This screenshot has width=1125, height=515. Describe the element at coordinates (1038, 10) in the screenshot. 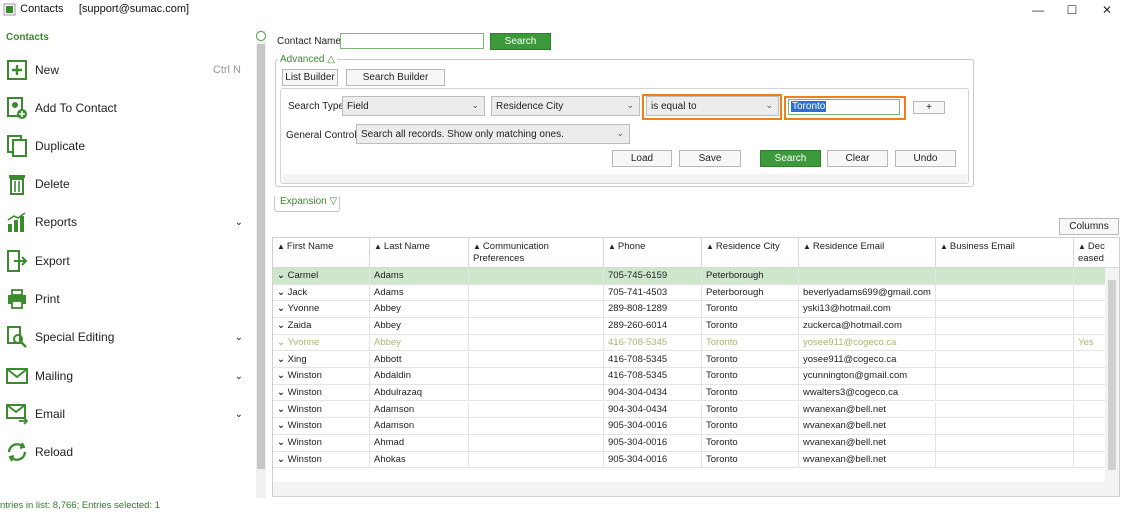

I see `minimize-button: —` at that location.